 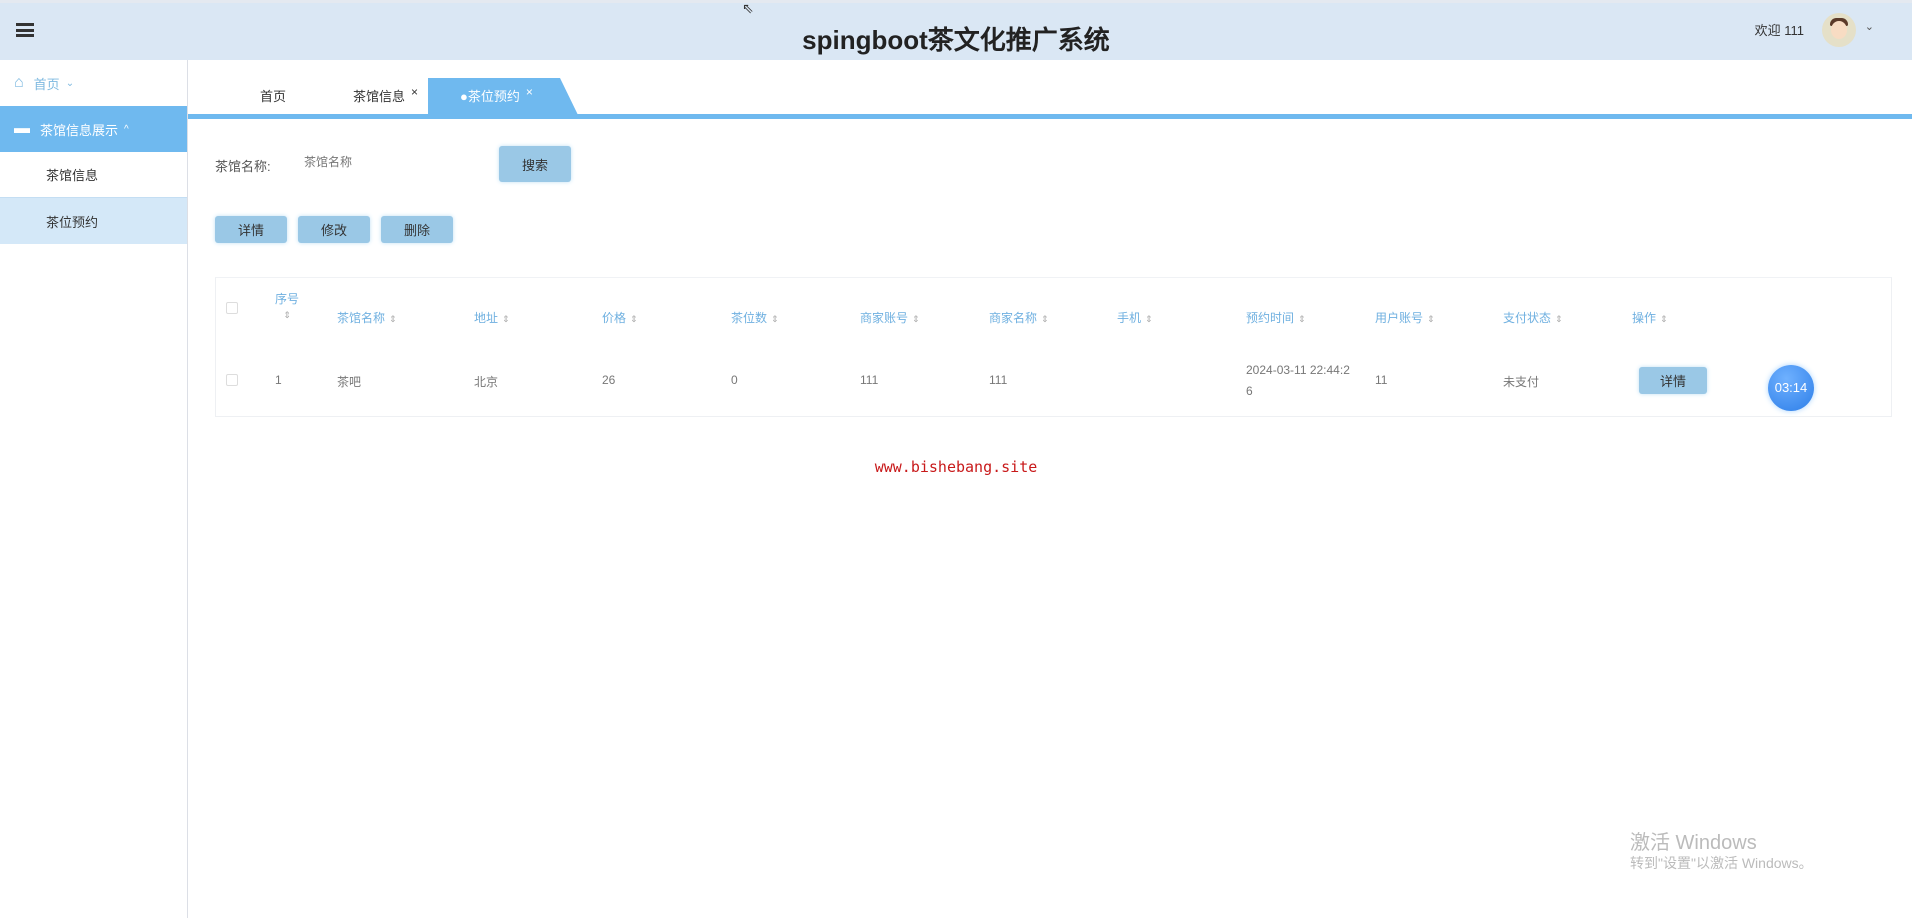 What do you see at coordinates (1673, 380) in the screenshot?
I see `row-detail-button: 详情` at bounding box center [1673, 380].